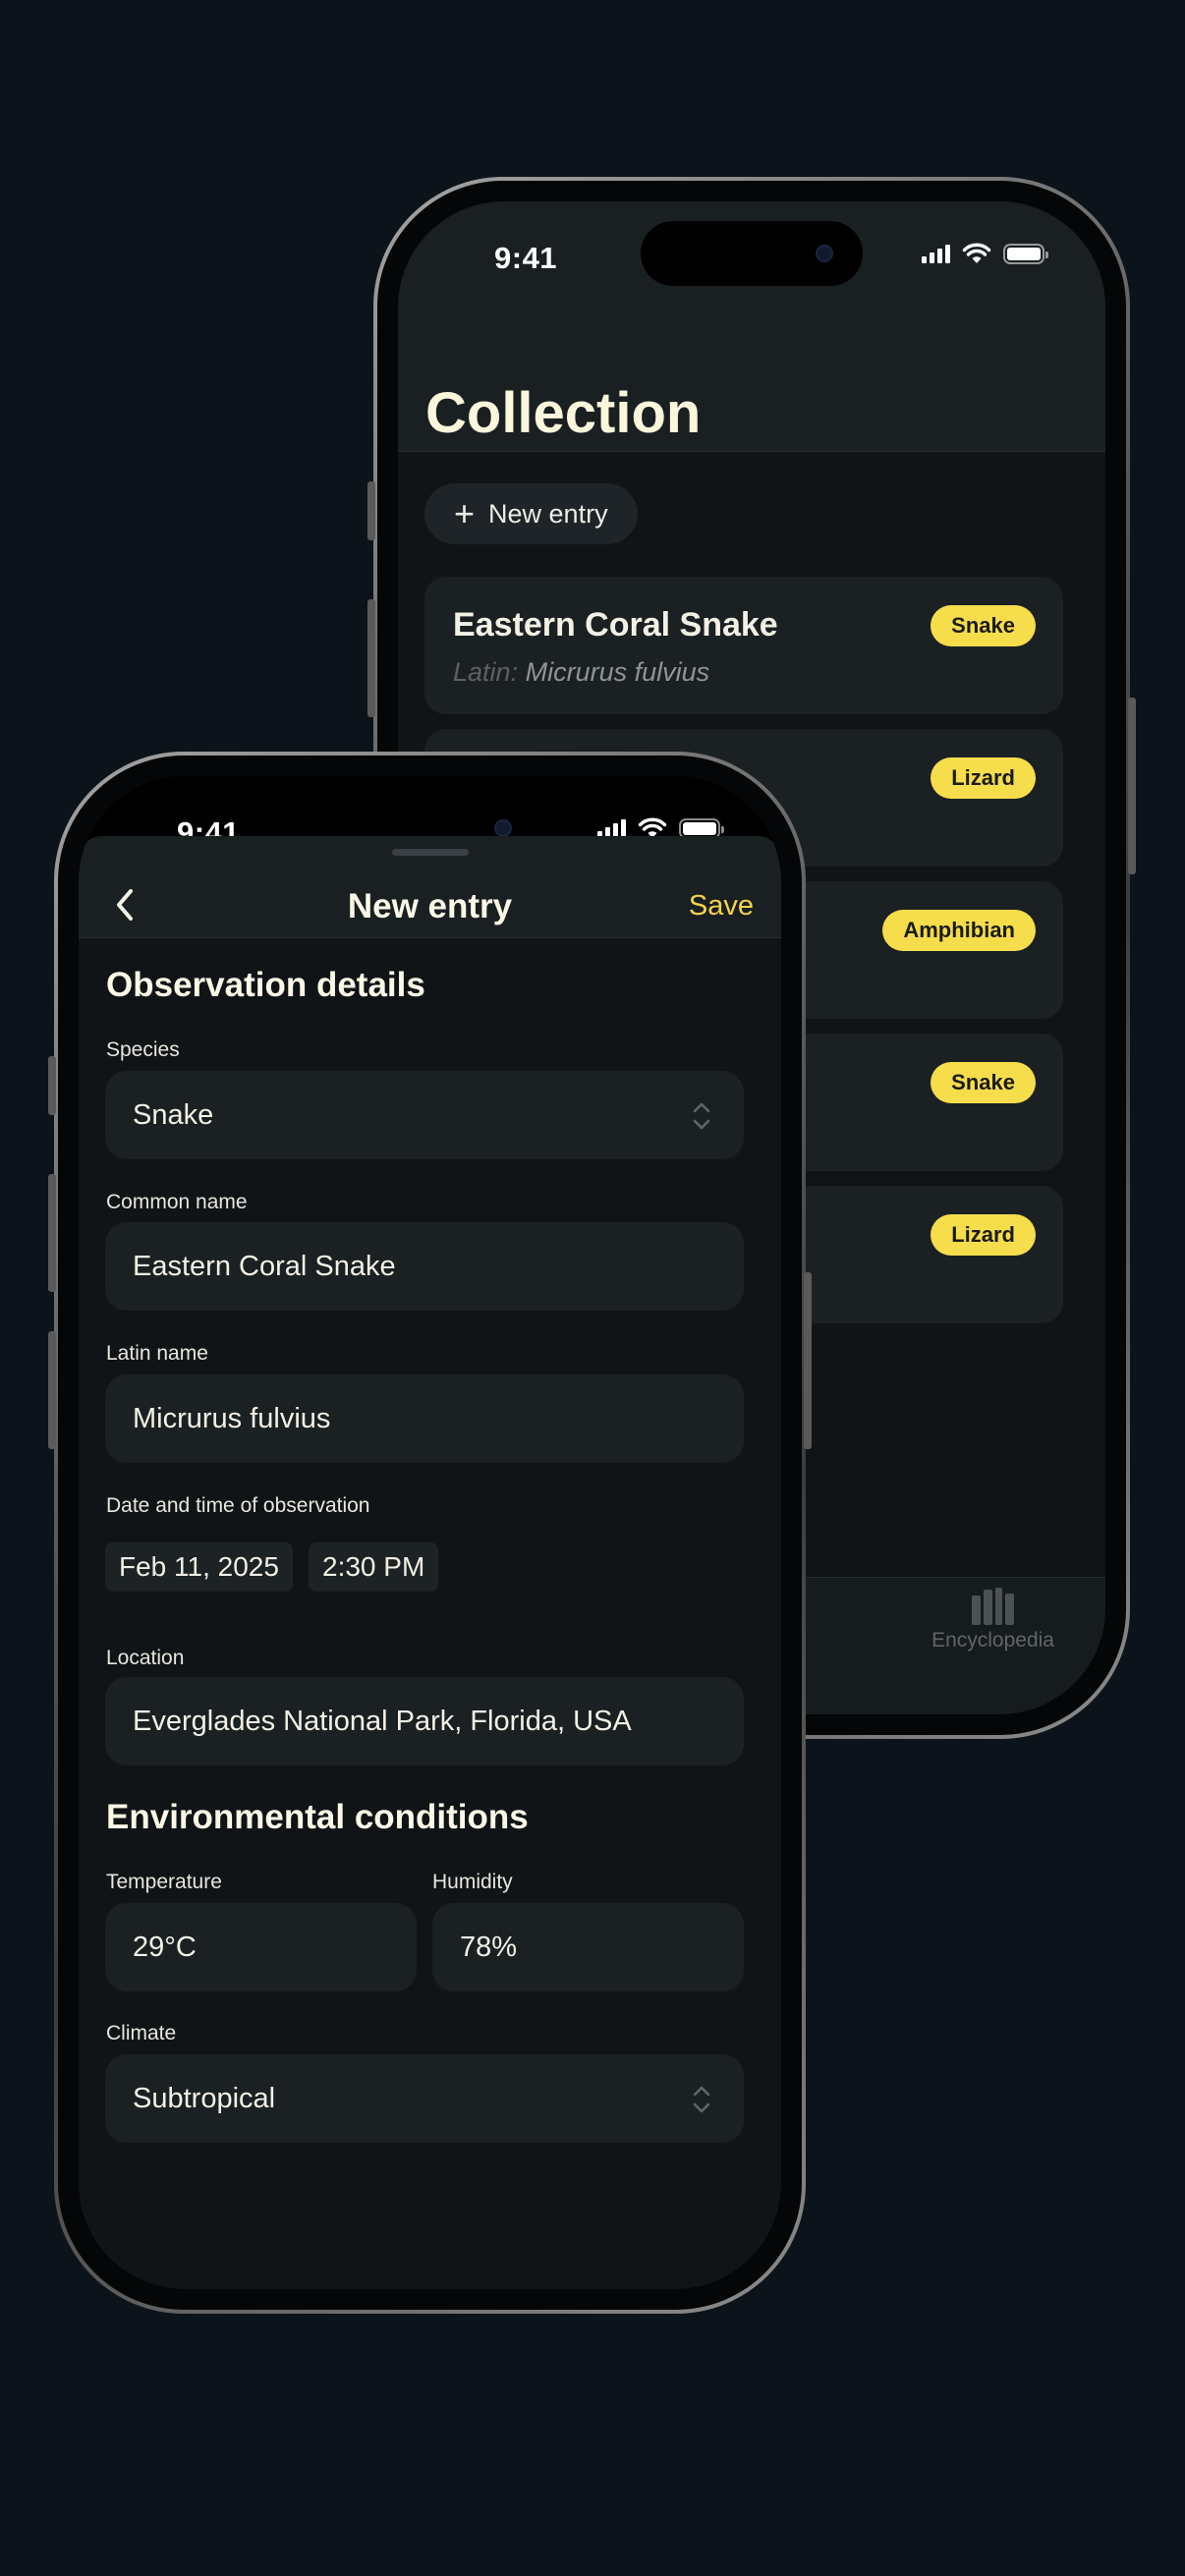 The height and width of the screenshot is (2576, 1185). What do you see at coordinates (581, 672) in the screenshot?
I see `entry-latin: Latin: Micrurus fulvius` at bounding box center [581, 672].